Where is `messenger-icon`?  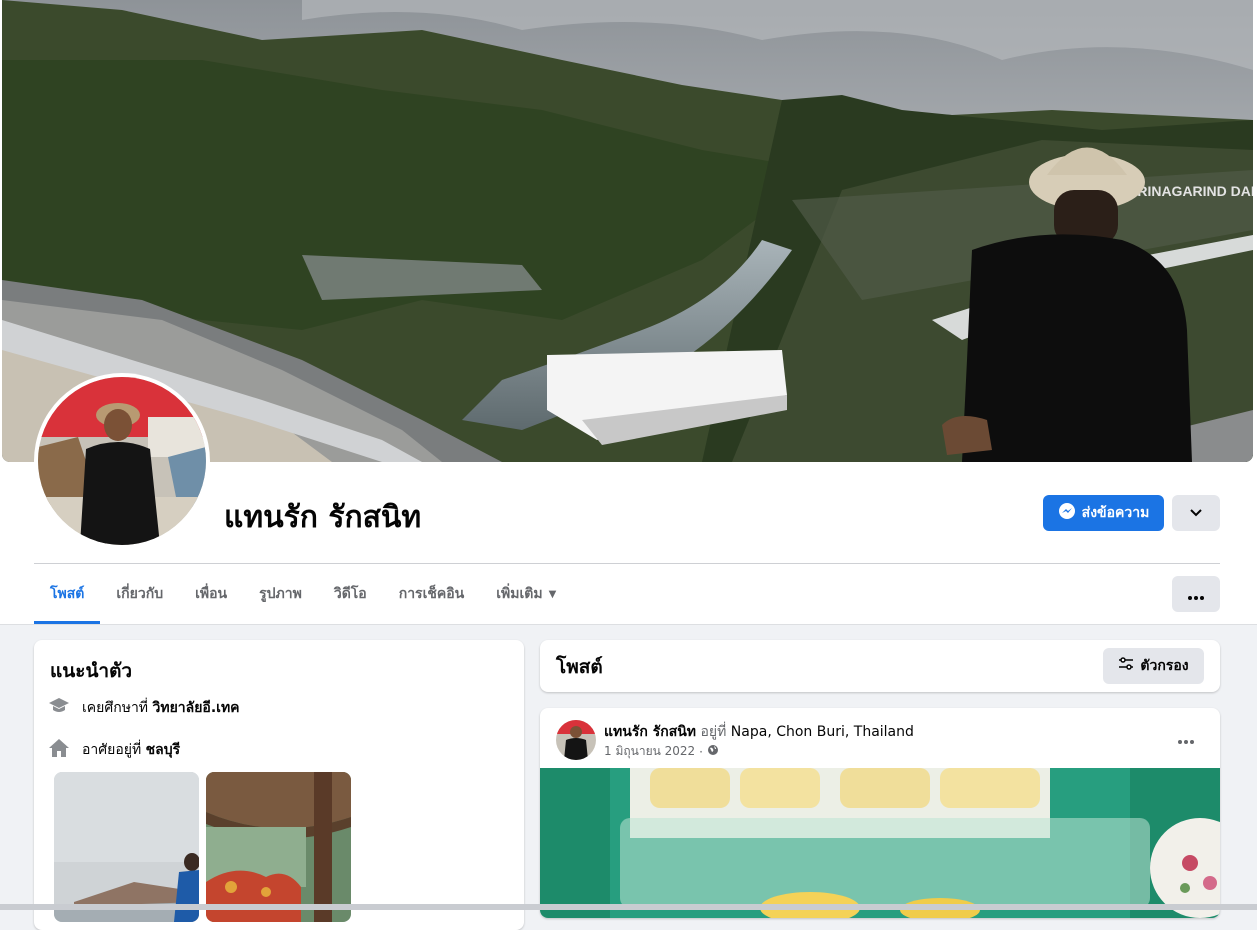
messenger-icon is located at coordinates (1067, 513).